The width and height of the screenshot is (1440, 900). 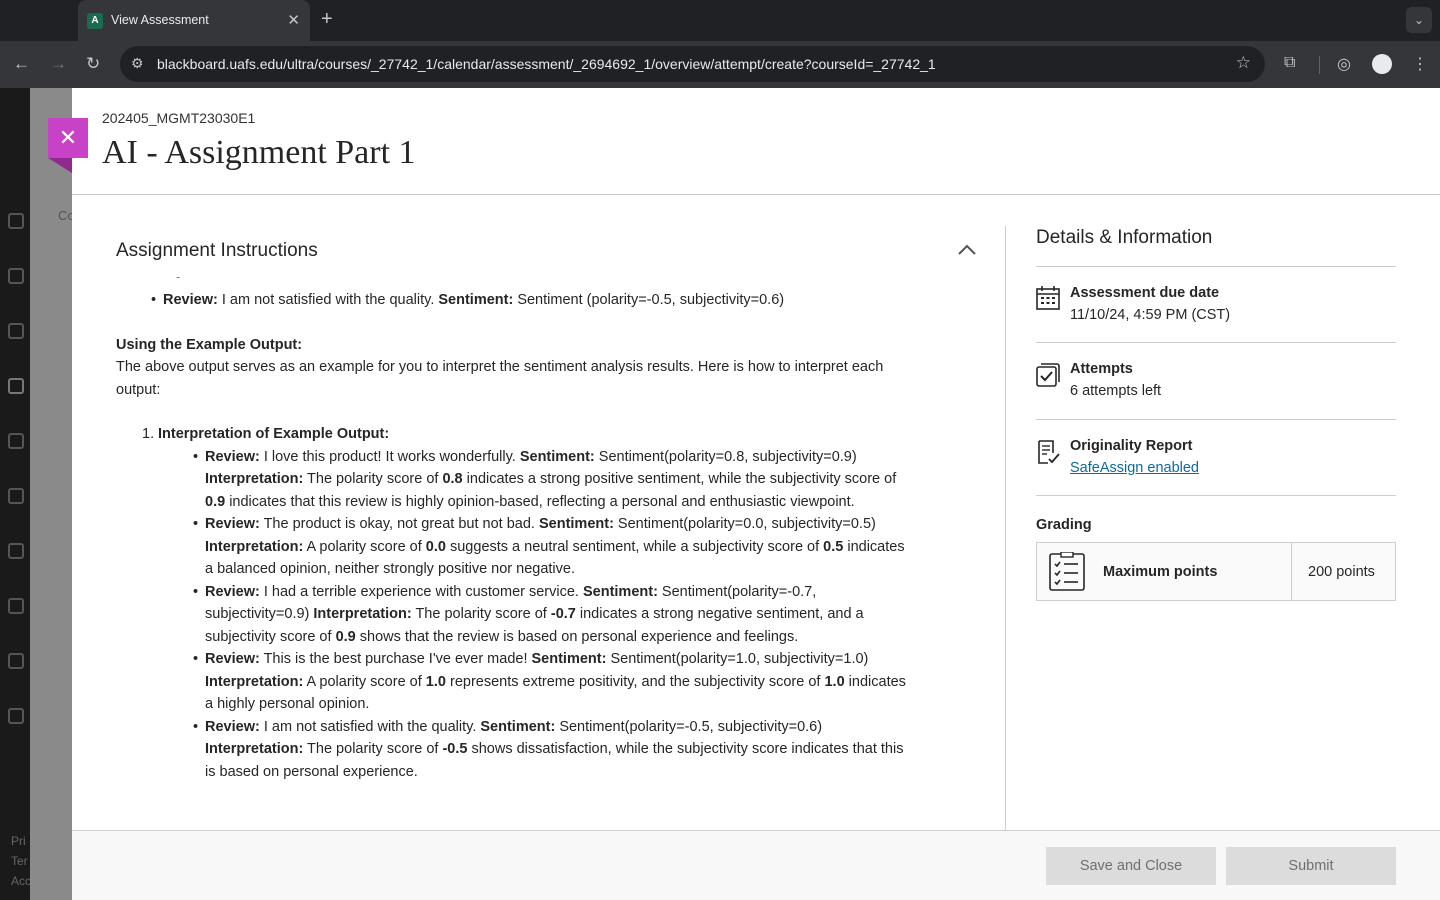 I want to click on max-points-value: 200 points, so click(x=1341, y=572).